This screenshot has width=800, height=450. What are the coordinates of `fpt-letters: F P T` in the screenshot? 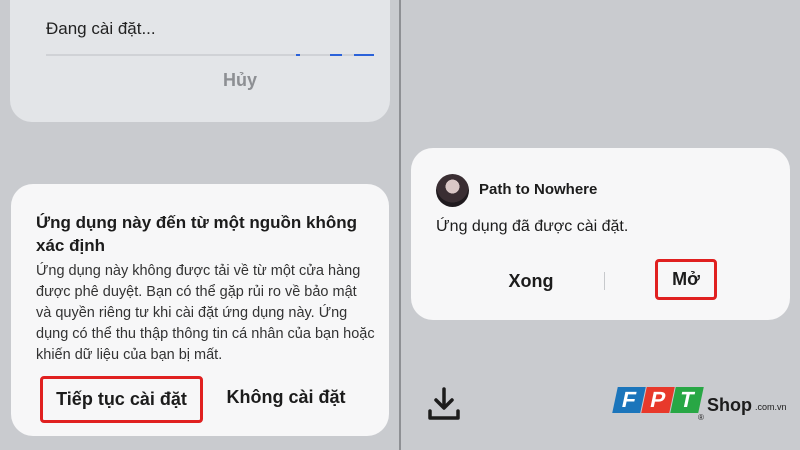 It's located at (658, 400).